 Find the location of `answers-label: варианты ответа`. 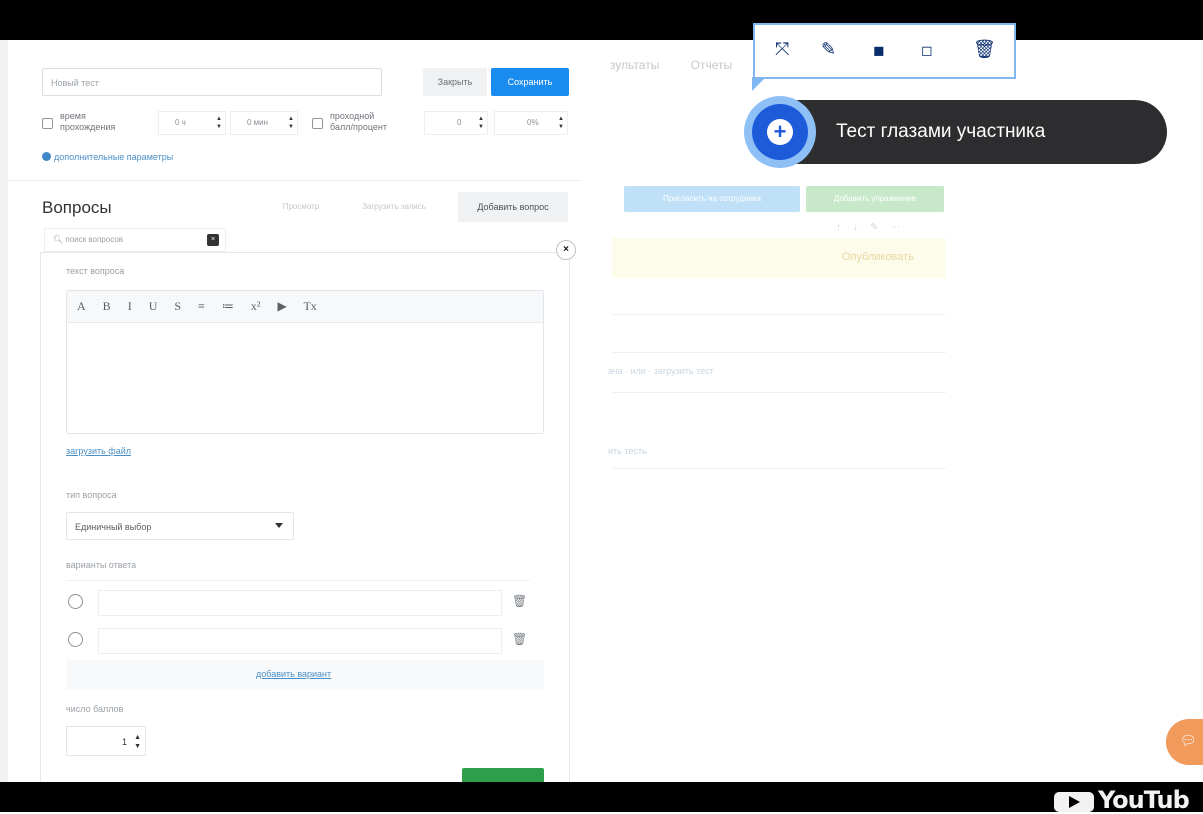

answers-label: варианты ответа is located at coordinates (101, 565).